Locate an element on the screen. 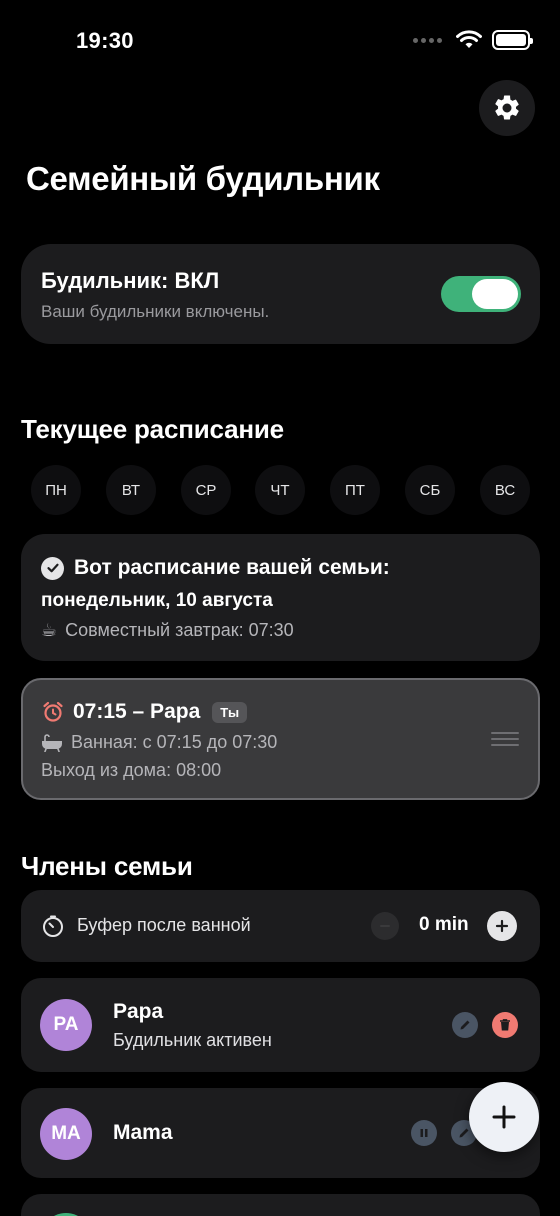 The width and height of the screenshot is (560, 1216). schedule-date: понедельник, 10 августа is located at coordinates (157, 600).